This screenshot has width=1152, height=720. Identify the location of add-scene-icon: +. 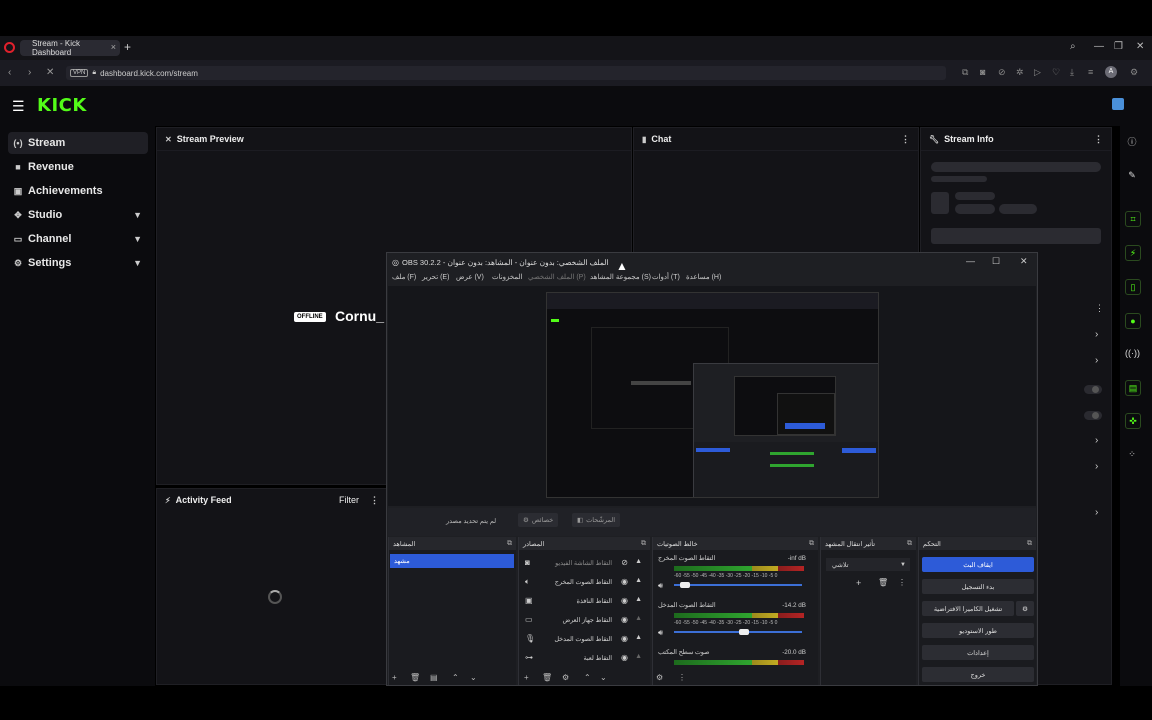
(394, 677).